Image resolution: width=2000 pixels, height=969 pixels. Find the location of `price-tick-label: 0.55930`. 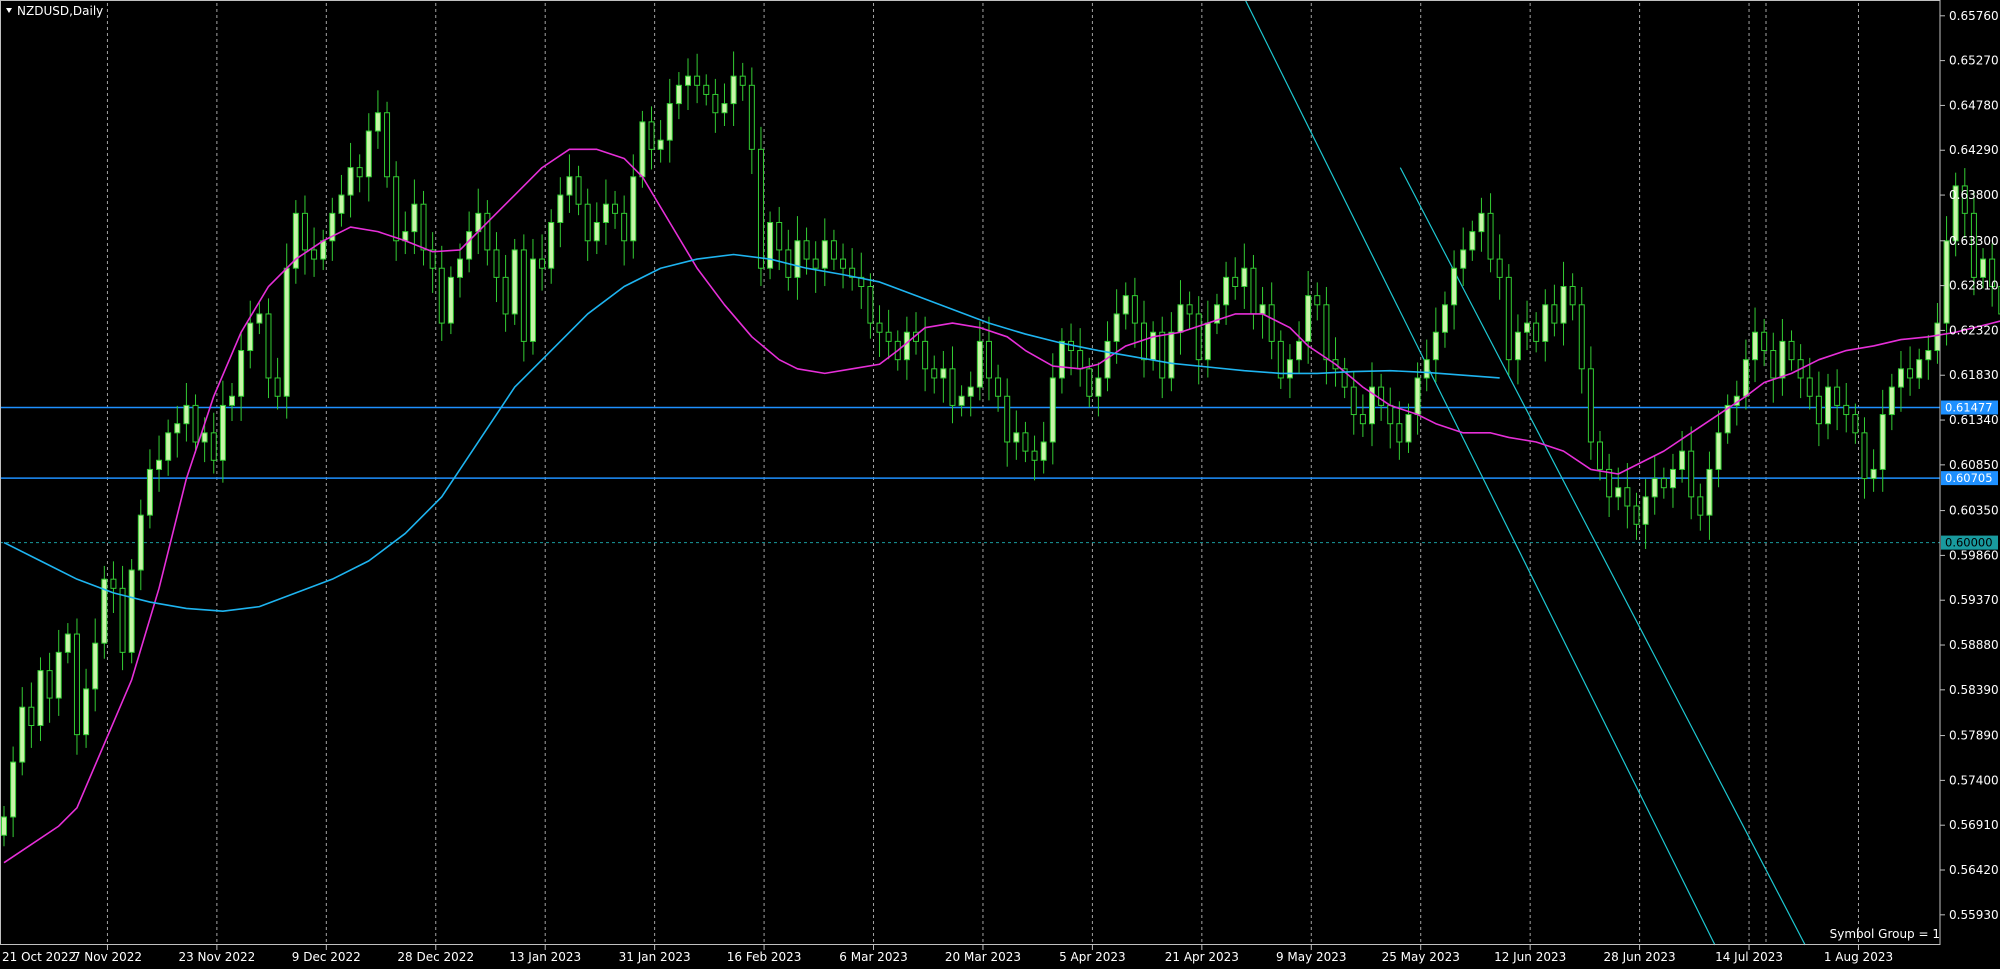

price-tick-label: 0.55930 is located at coordinates (1974, 915).